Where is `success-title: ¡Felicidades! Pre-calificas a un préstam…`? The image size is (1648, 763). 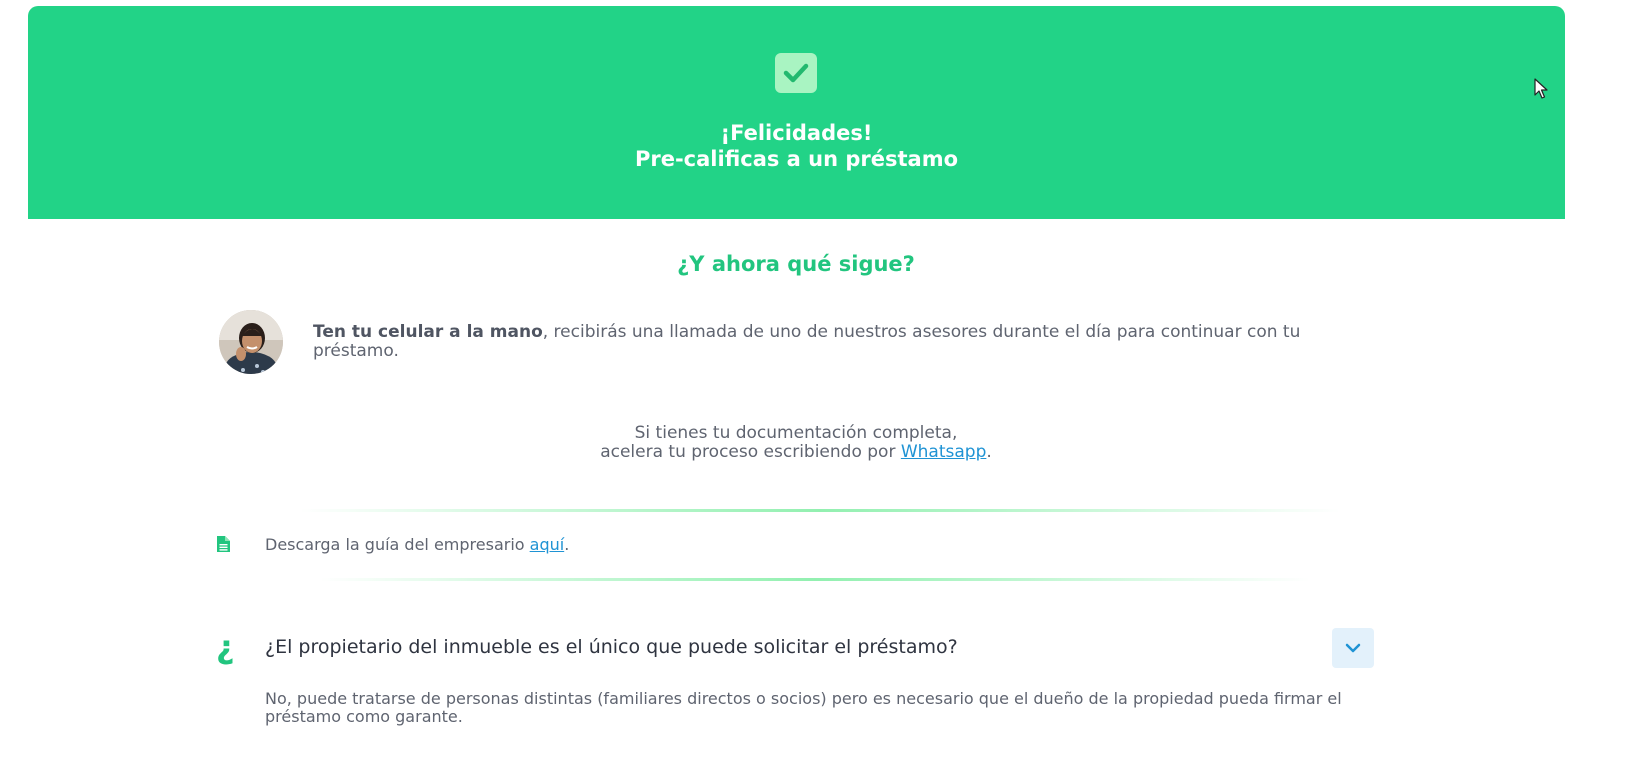
success-title: ¡Felicidades! Pre-calificas a un préstam… is located at coordinates (796, 146).